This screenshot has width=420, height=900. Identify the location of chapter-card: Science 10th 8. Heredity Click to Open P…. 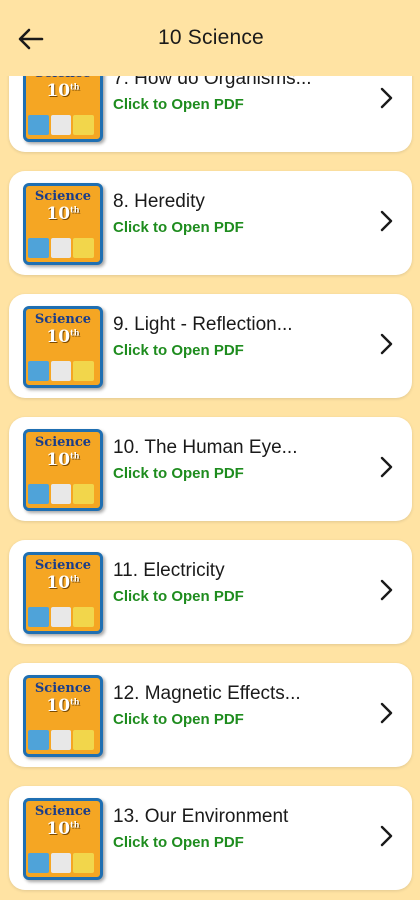
(210, 223).